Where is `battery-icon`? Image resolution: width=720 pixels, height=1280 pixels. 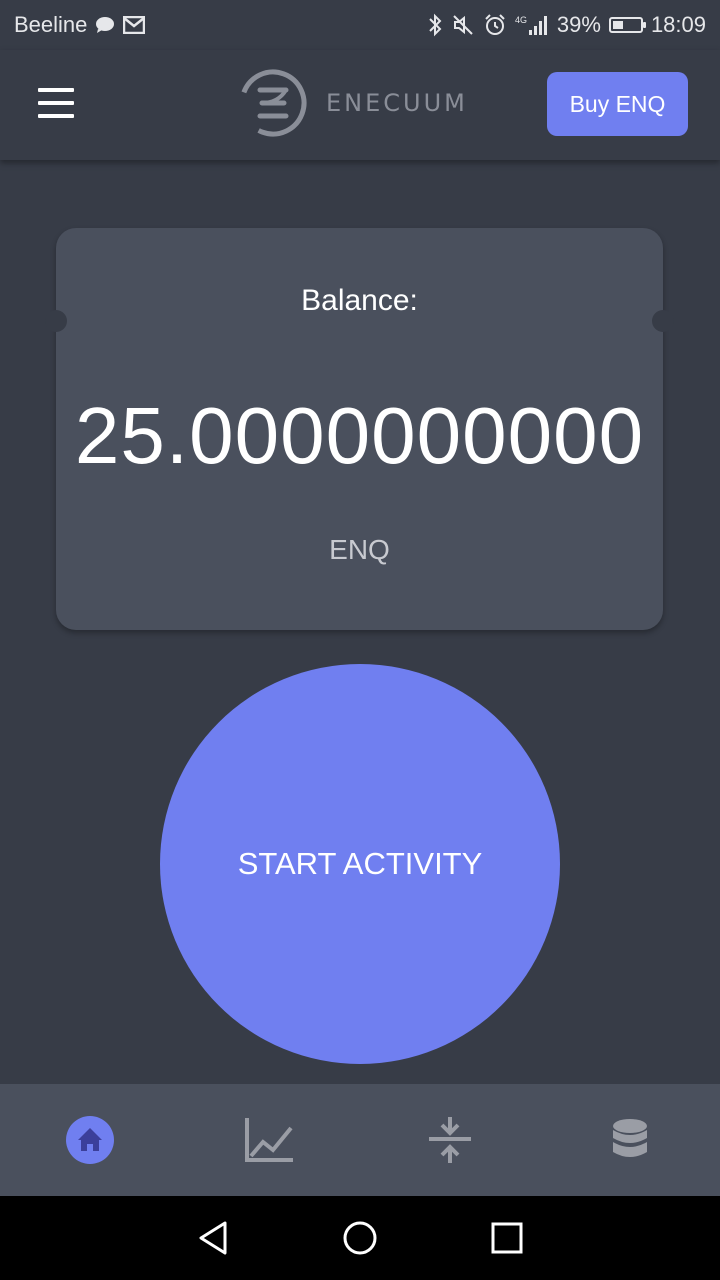
battery-icon is located at coordinates (627, 25).